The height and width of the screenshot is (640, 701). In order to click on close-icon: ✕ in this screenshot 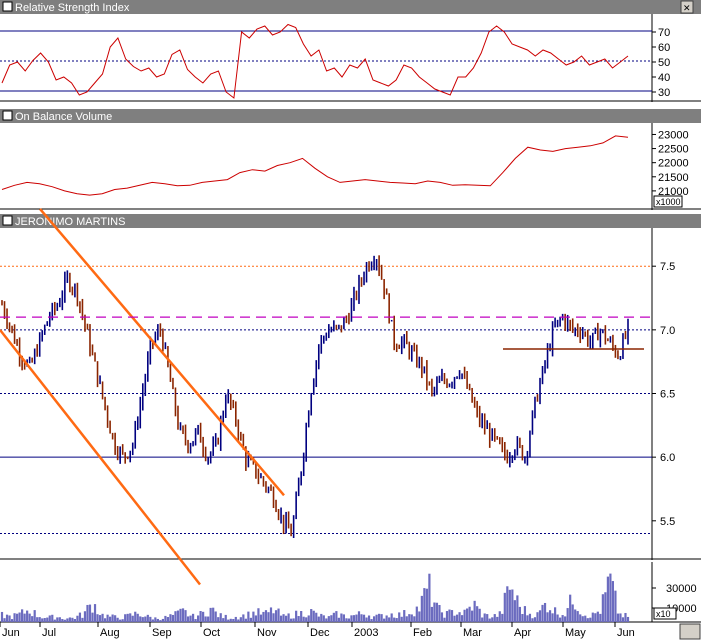, I will do `click(687, 8)`.